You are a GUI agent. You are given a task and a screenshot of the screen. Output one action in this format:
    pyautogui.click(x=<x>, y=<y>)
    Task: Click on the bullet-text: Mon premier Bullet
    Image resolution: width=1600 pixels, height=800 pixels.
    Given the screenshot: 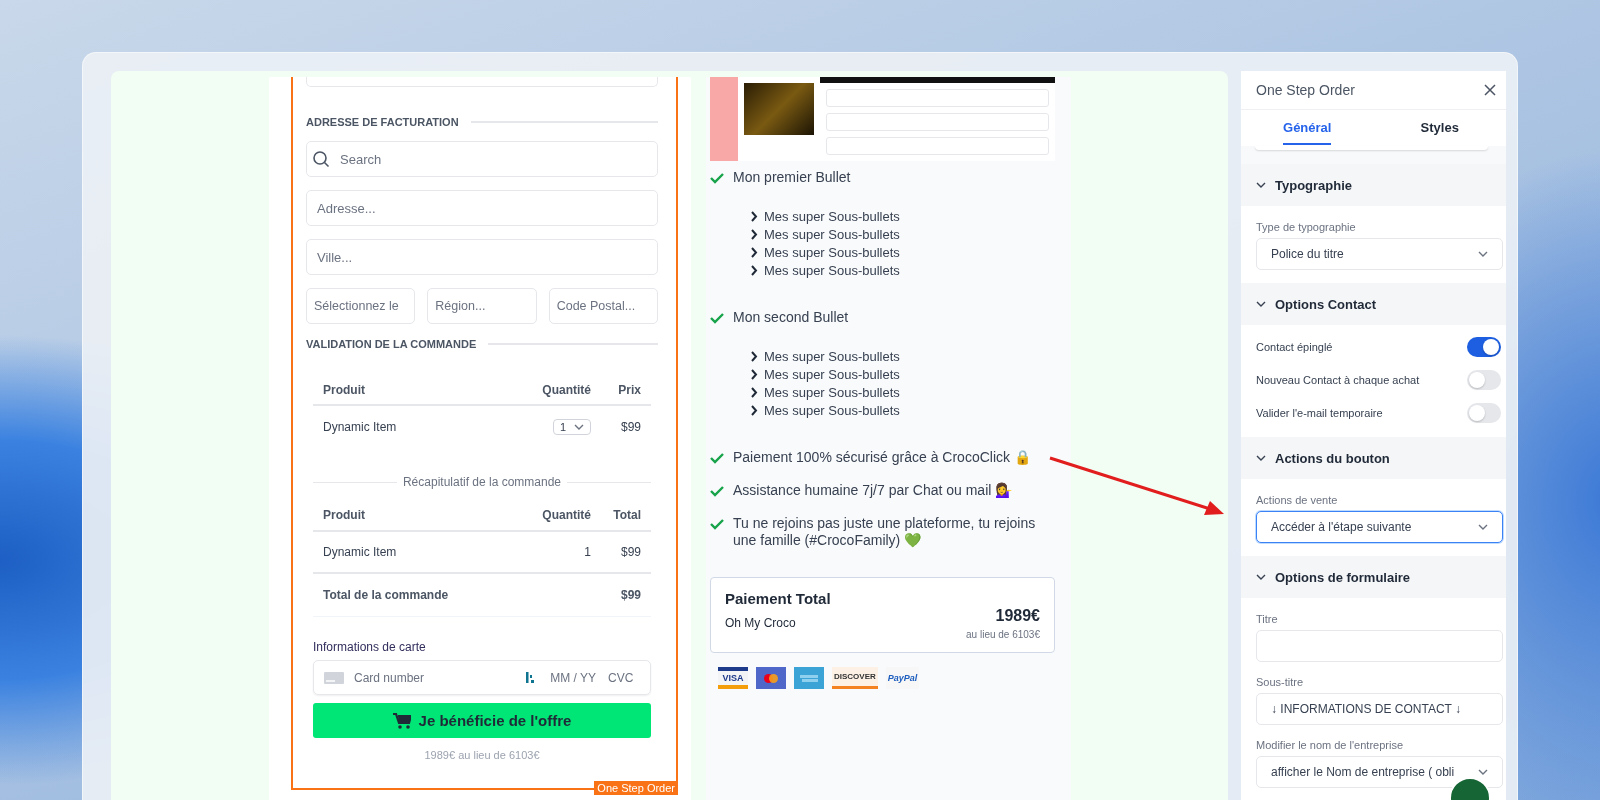 What is the action you would take?
    pyautogui.click(x=792, y=177)
    